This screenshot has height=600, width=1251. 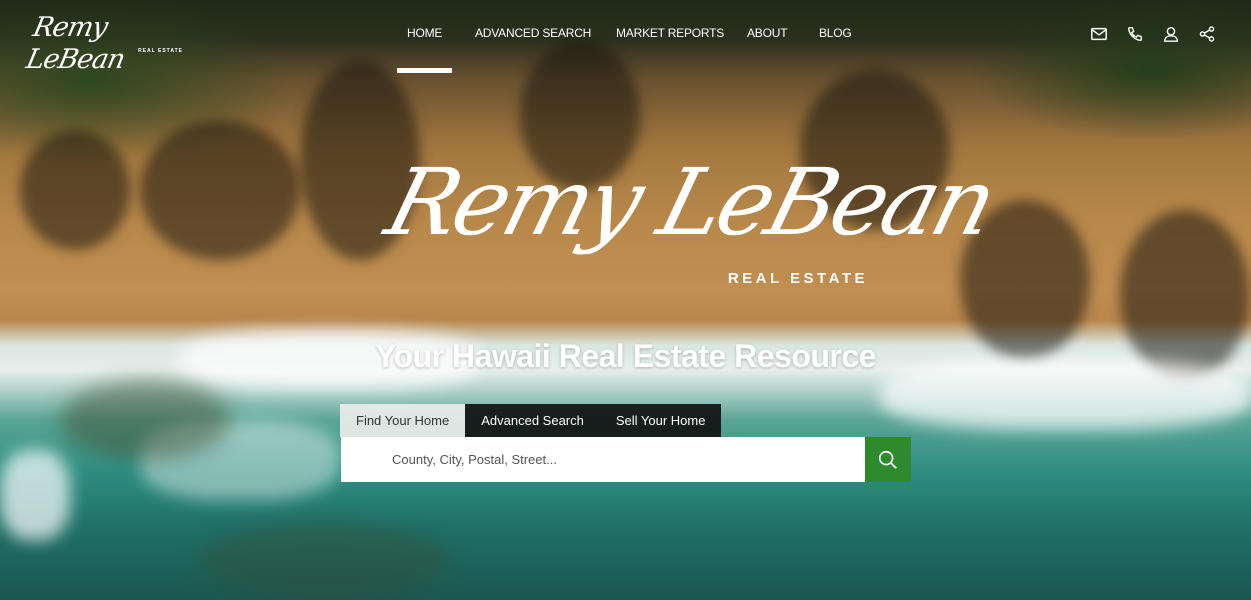 I want to click on tab-advanced-search: Advanced Search, so click(x=532, y=420).